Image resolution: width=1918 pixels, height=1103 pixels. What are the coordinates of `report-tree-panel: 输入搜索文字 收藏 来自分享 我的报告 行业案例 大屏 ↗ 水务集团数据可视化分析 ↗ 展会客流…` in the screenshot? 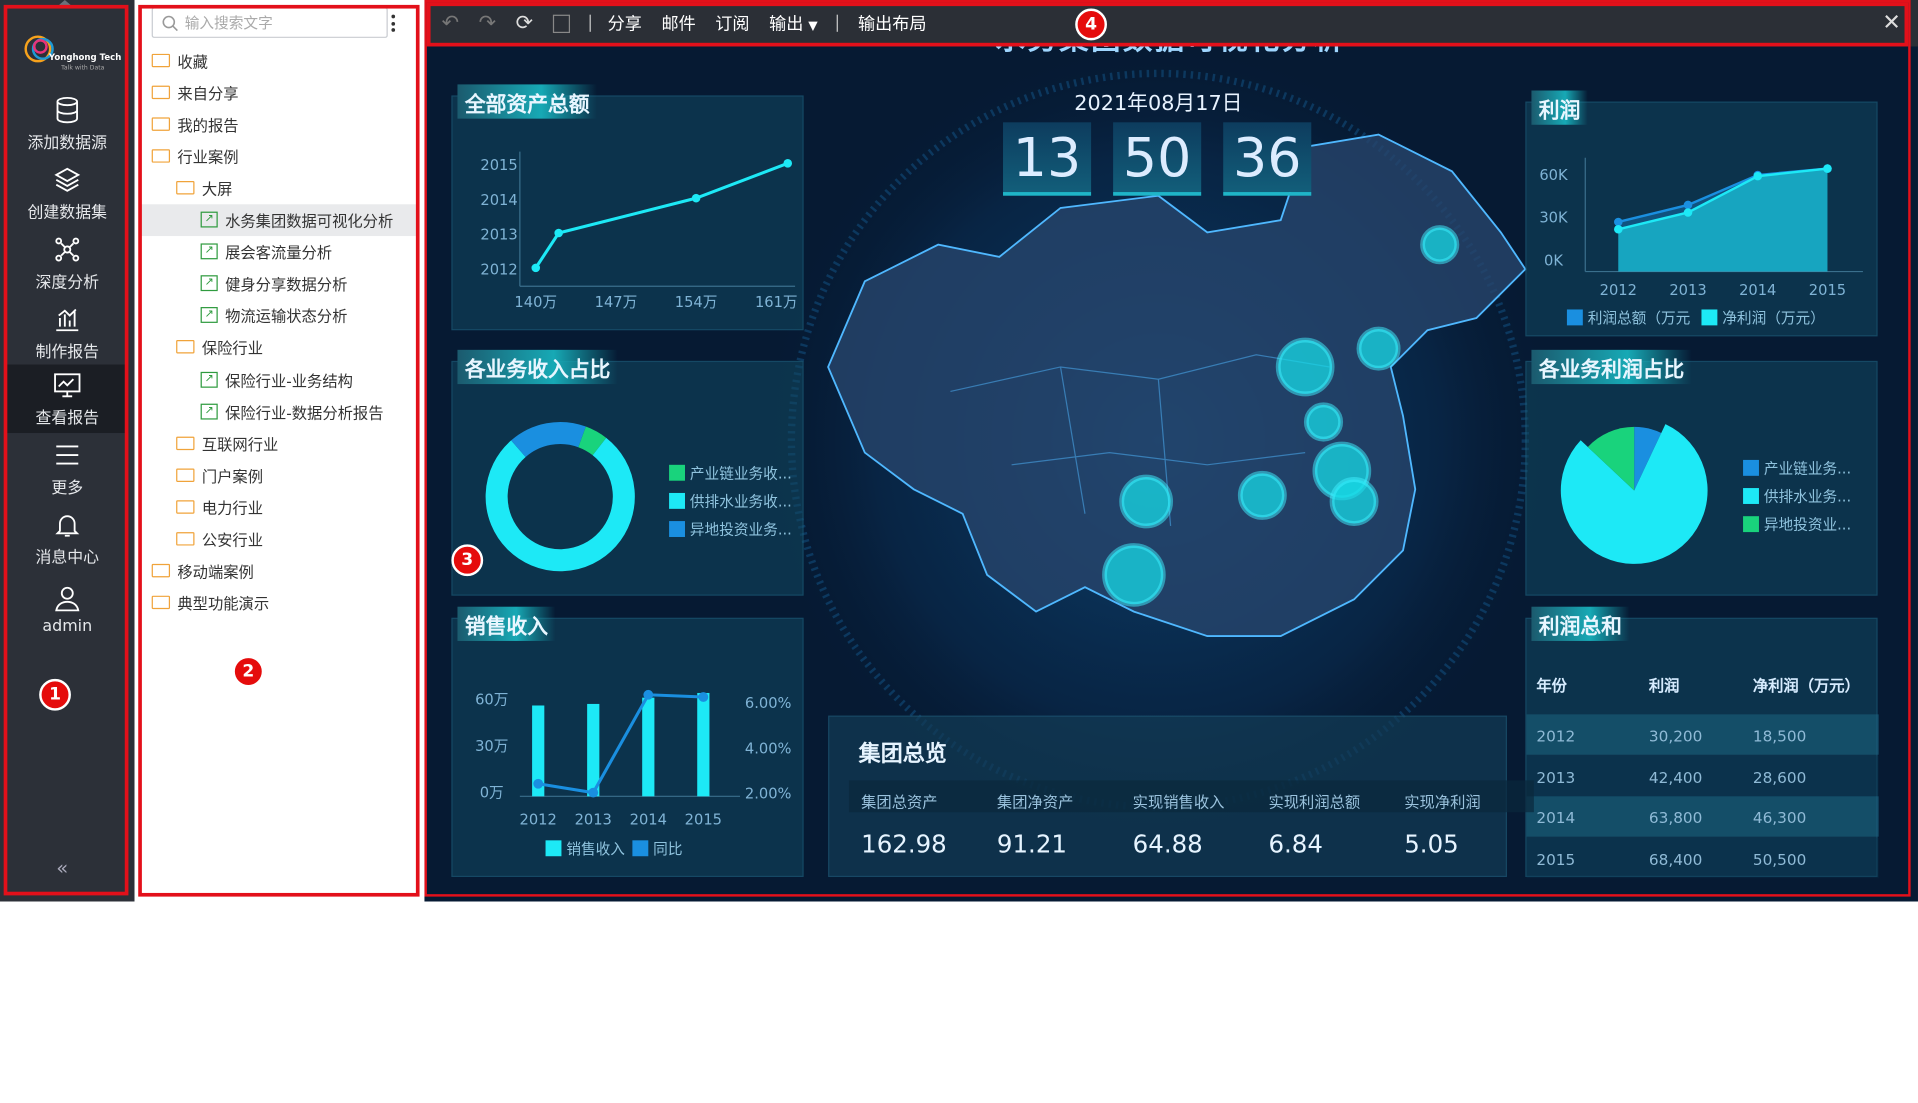 It's located at (278, 451).